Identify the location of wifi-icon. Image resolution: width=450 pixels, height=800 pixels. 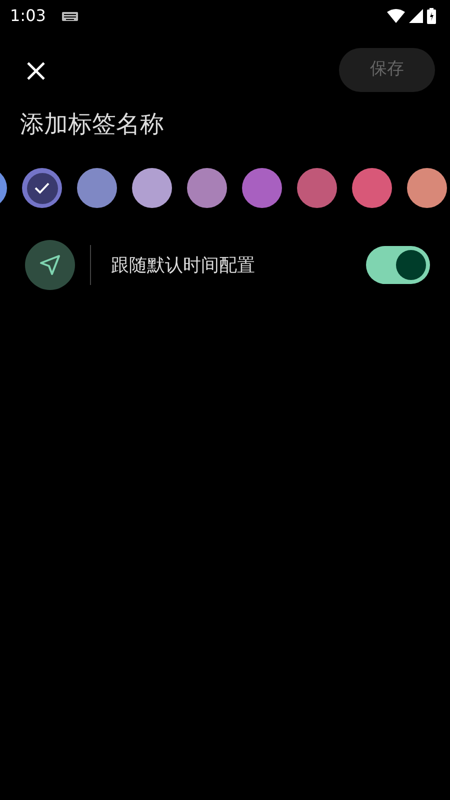
(396, 16).